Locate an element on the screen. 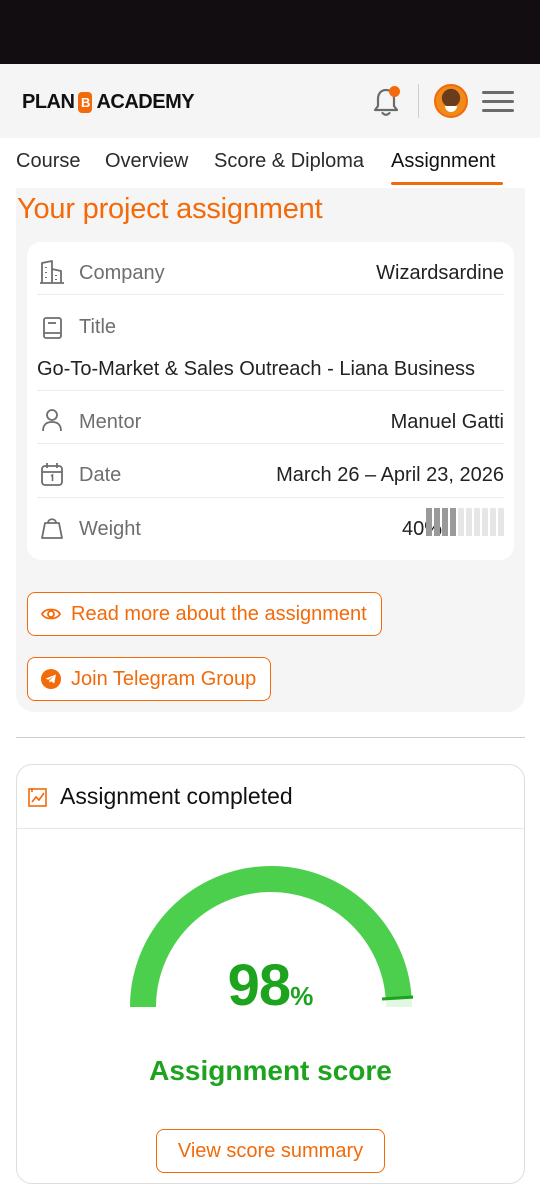 Image resolution: width=540 pixels, height=1200 pixels. mentor-value: Manuel Gatti is located at coordinates (447, 422).